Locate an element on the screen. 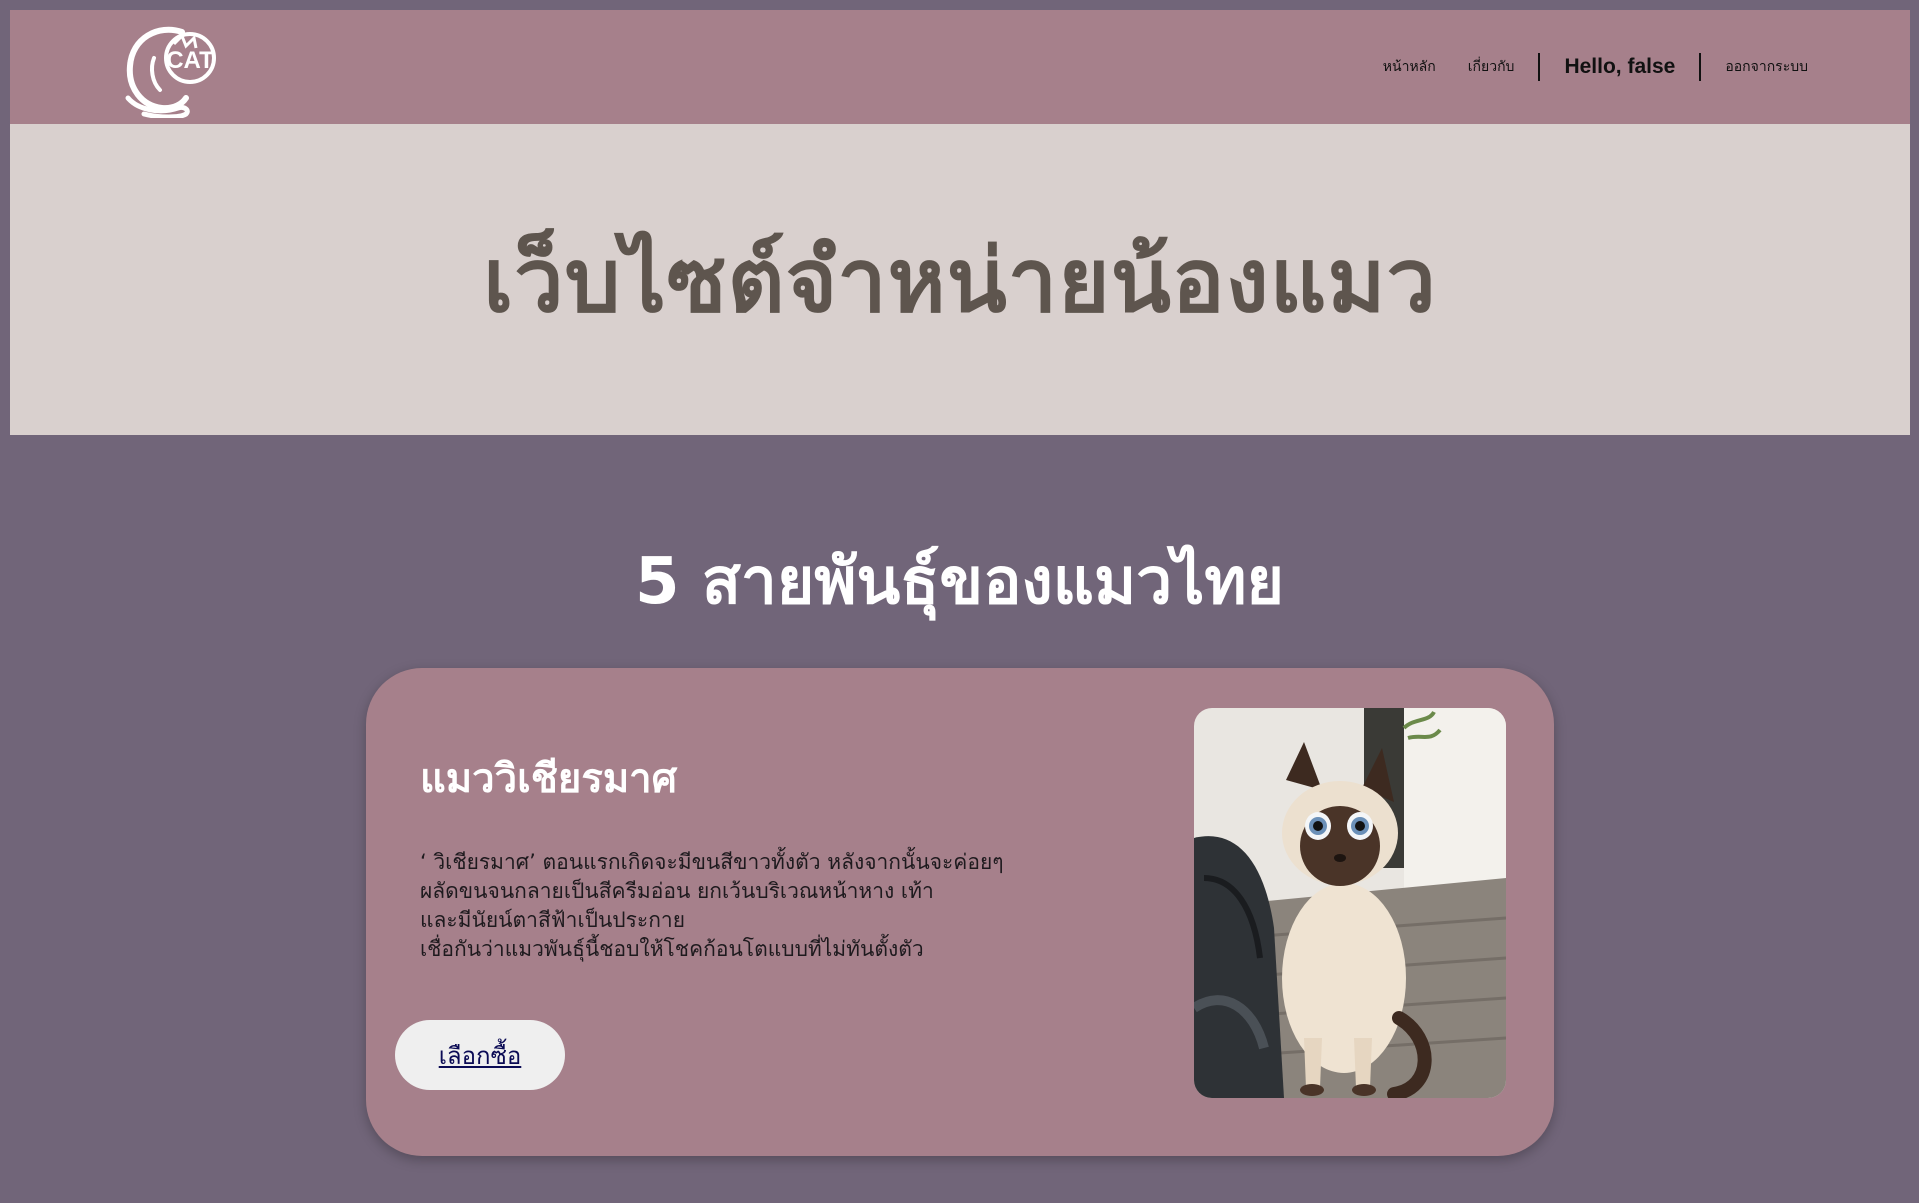  siamese-cat-photo is located at coordinates (1350, 903).